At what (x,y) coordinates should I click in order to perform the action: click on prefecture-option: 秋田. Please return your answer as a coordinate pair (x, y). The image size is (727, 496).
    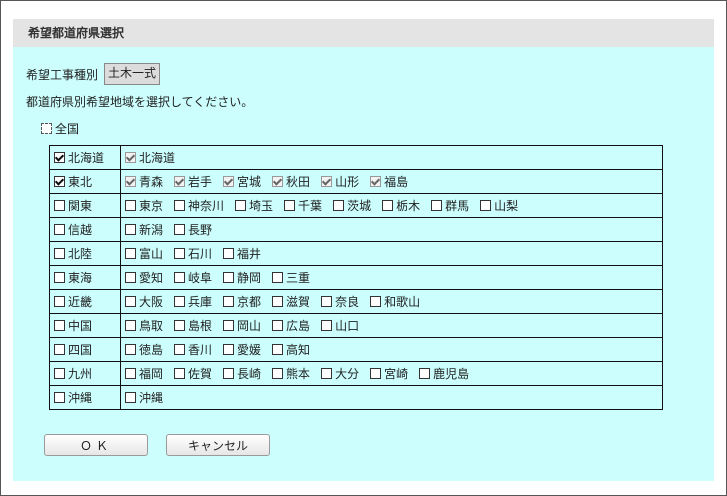
    Looking at the image, I should click on (291, 181).